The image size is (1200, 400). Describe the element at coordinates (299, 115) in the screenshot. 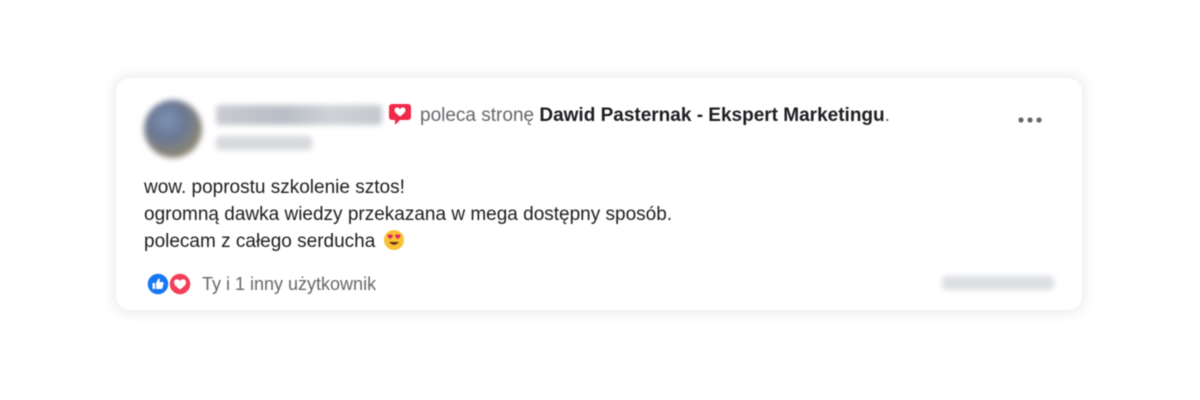

I see `author-name-redacted` at that location.